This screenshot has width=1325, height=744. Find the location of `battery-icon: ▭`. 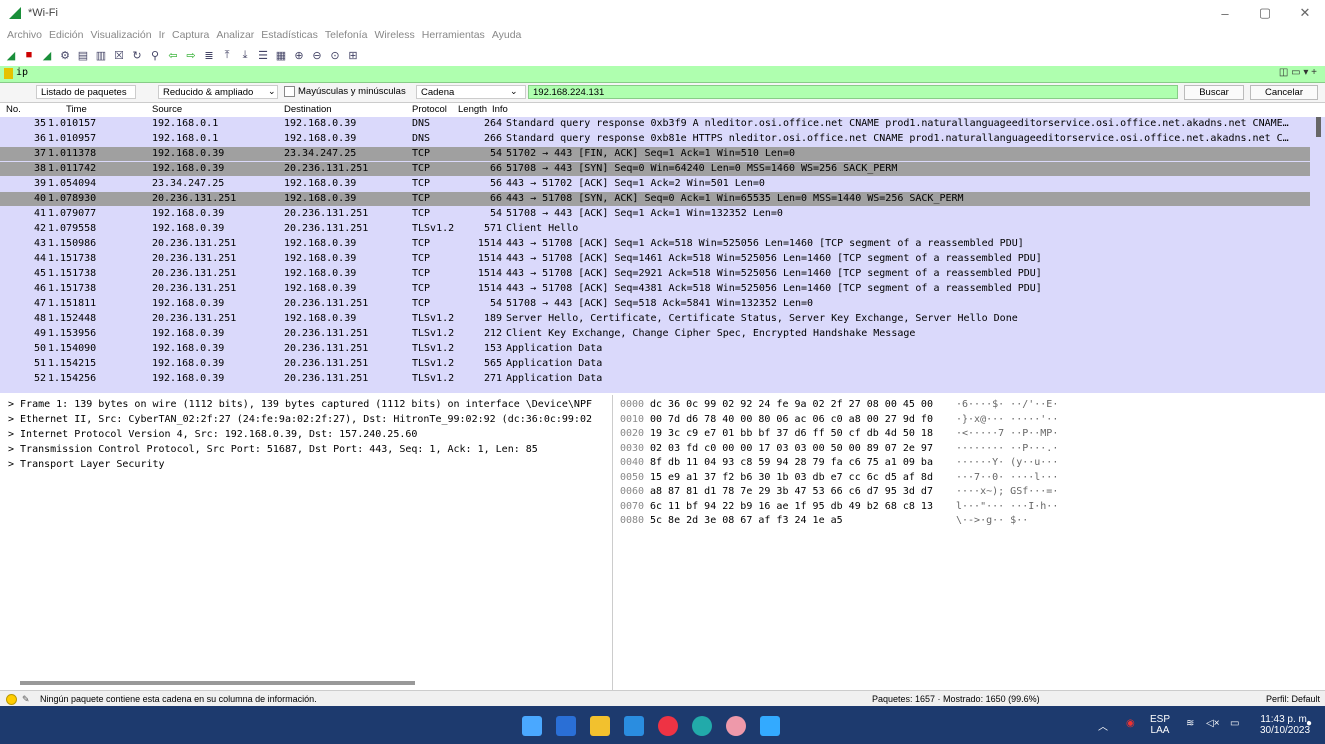

battery-icon: ▭ is located at coordinates (1234, 723).